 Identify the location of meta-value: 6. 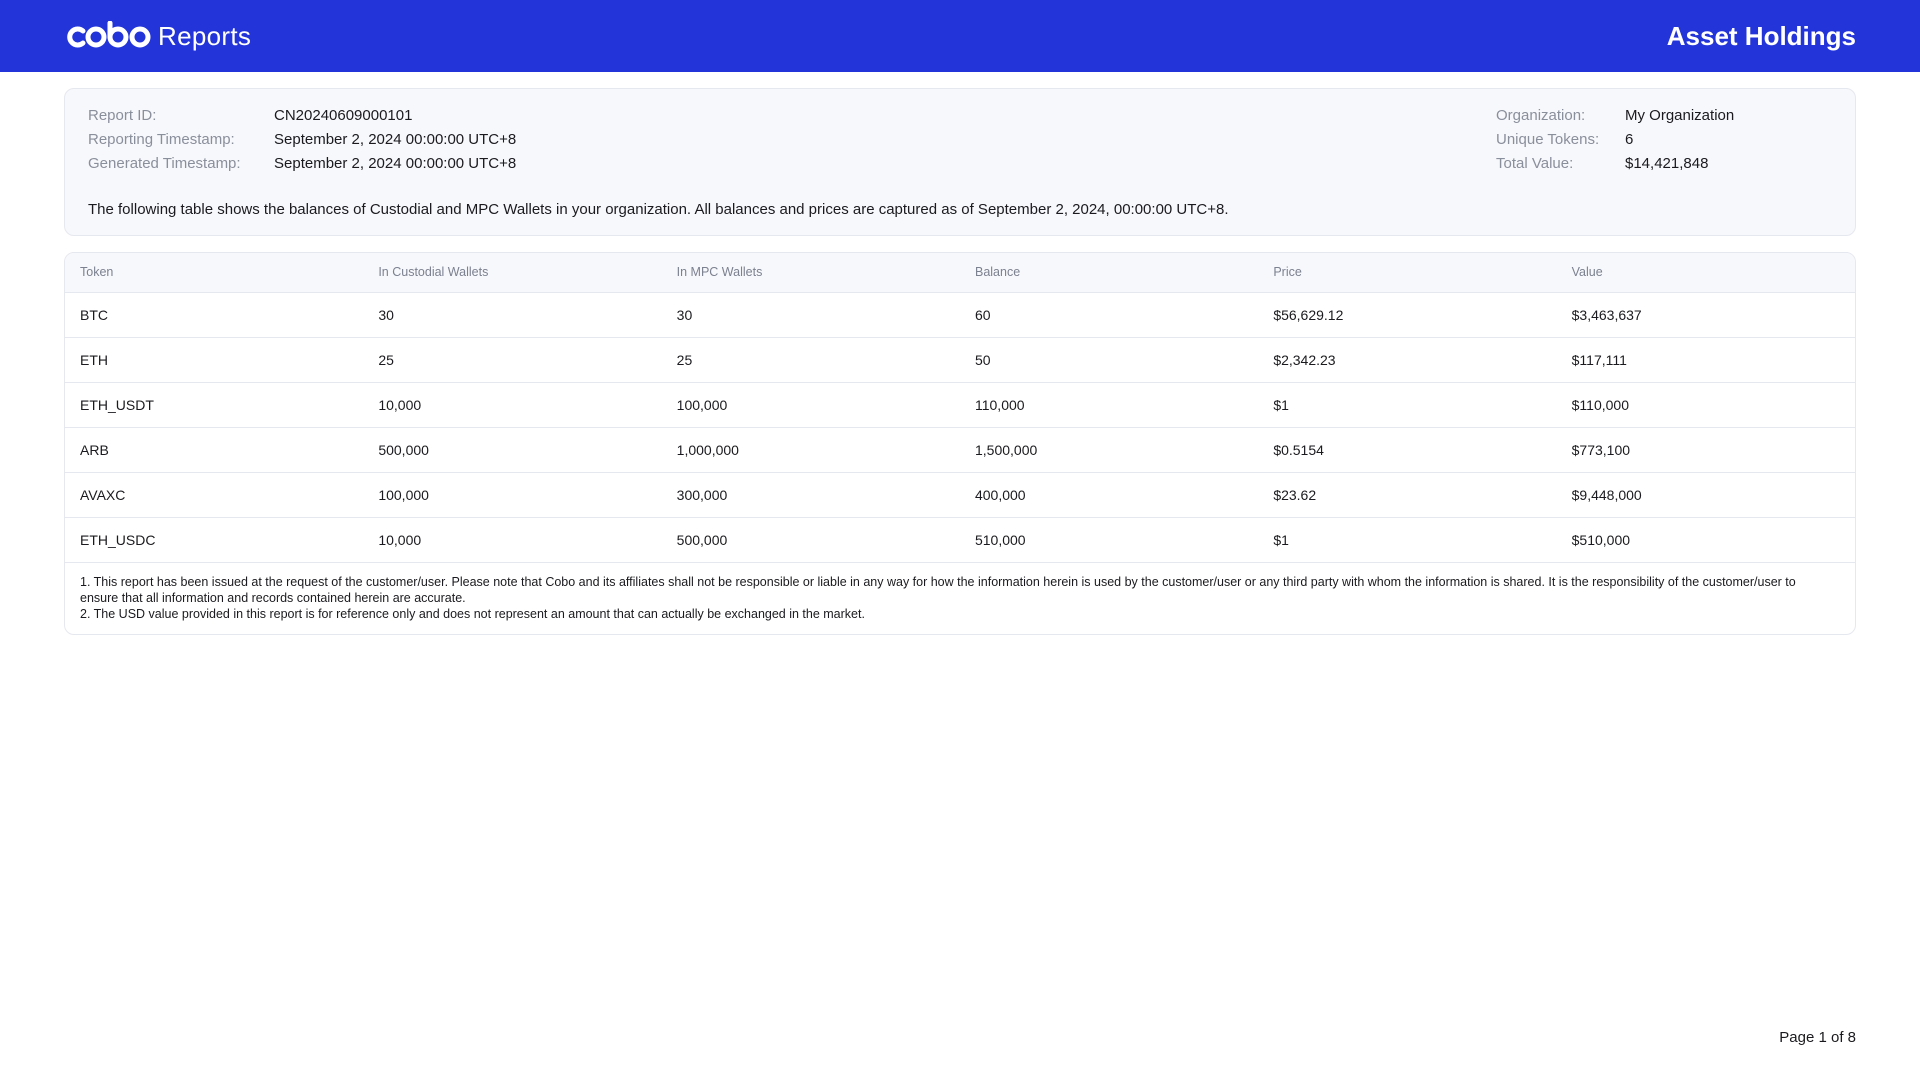
(1629, 139).